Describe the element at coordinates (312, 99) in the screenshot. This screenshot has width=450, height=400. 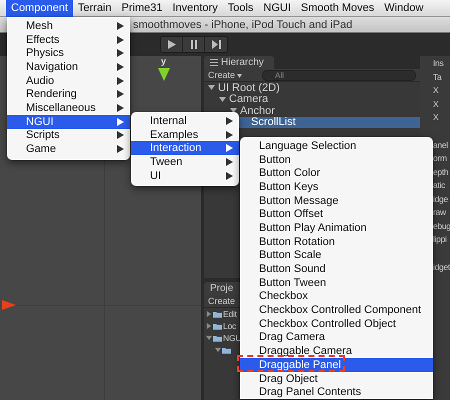
I see `hierarchy-item: Camera` at that location.